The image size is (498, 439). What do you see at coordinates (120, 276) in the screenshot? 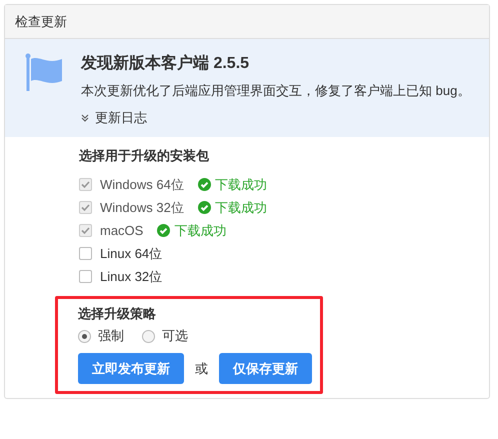
I see `package-checkbox: Linux 32位` at bounding box center [120, 276].